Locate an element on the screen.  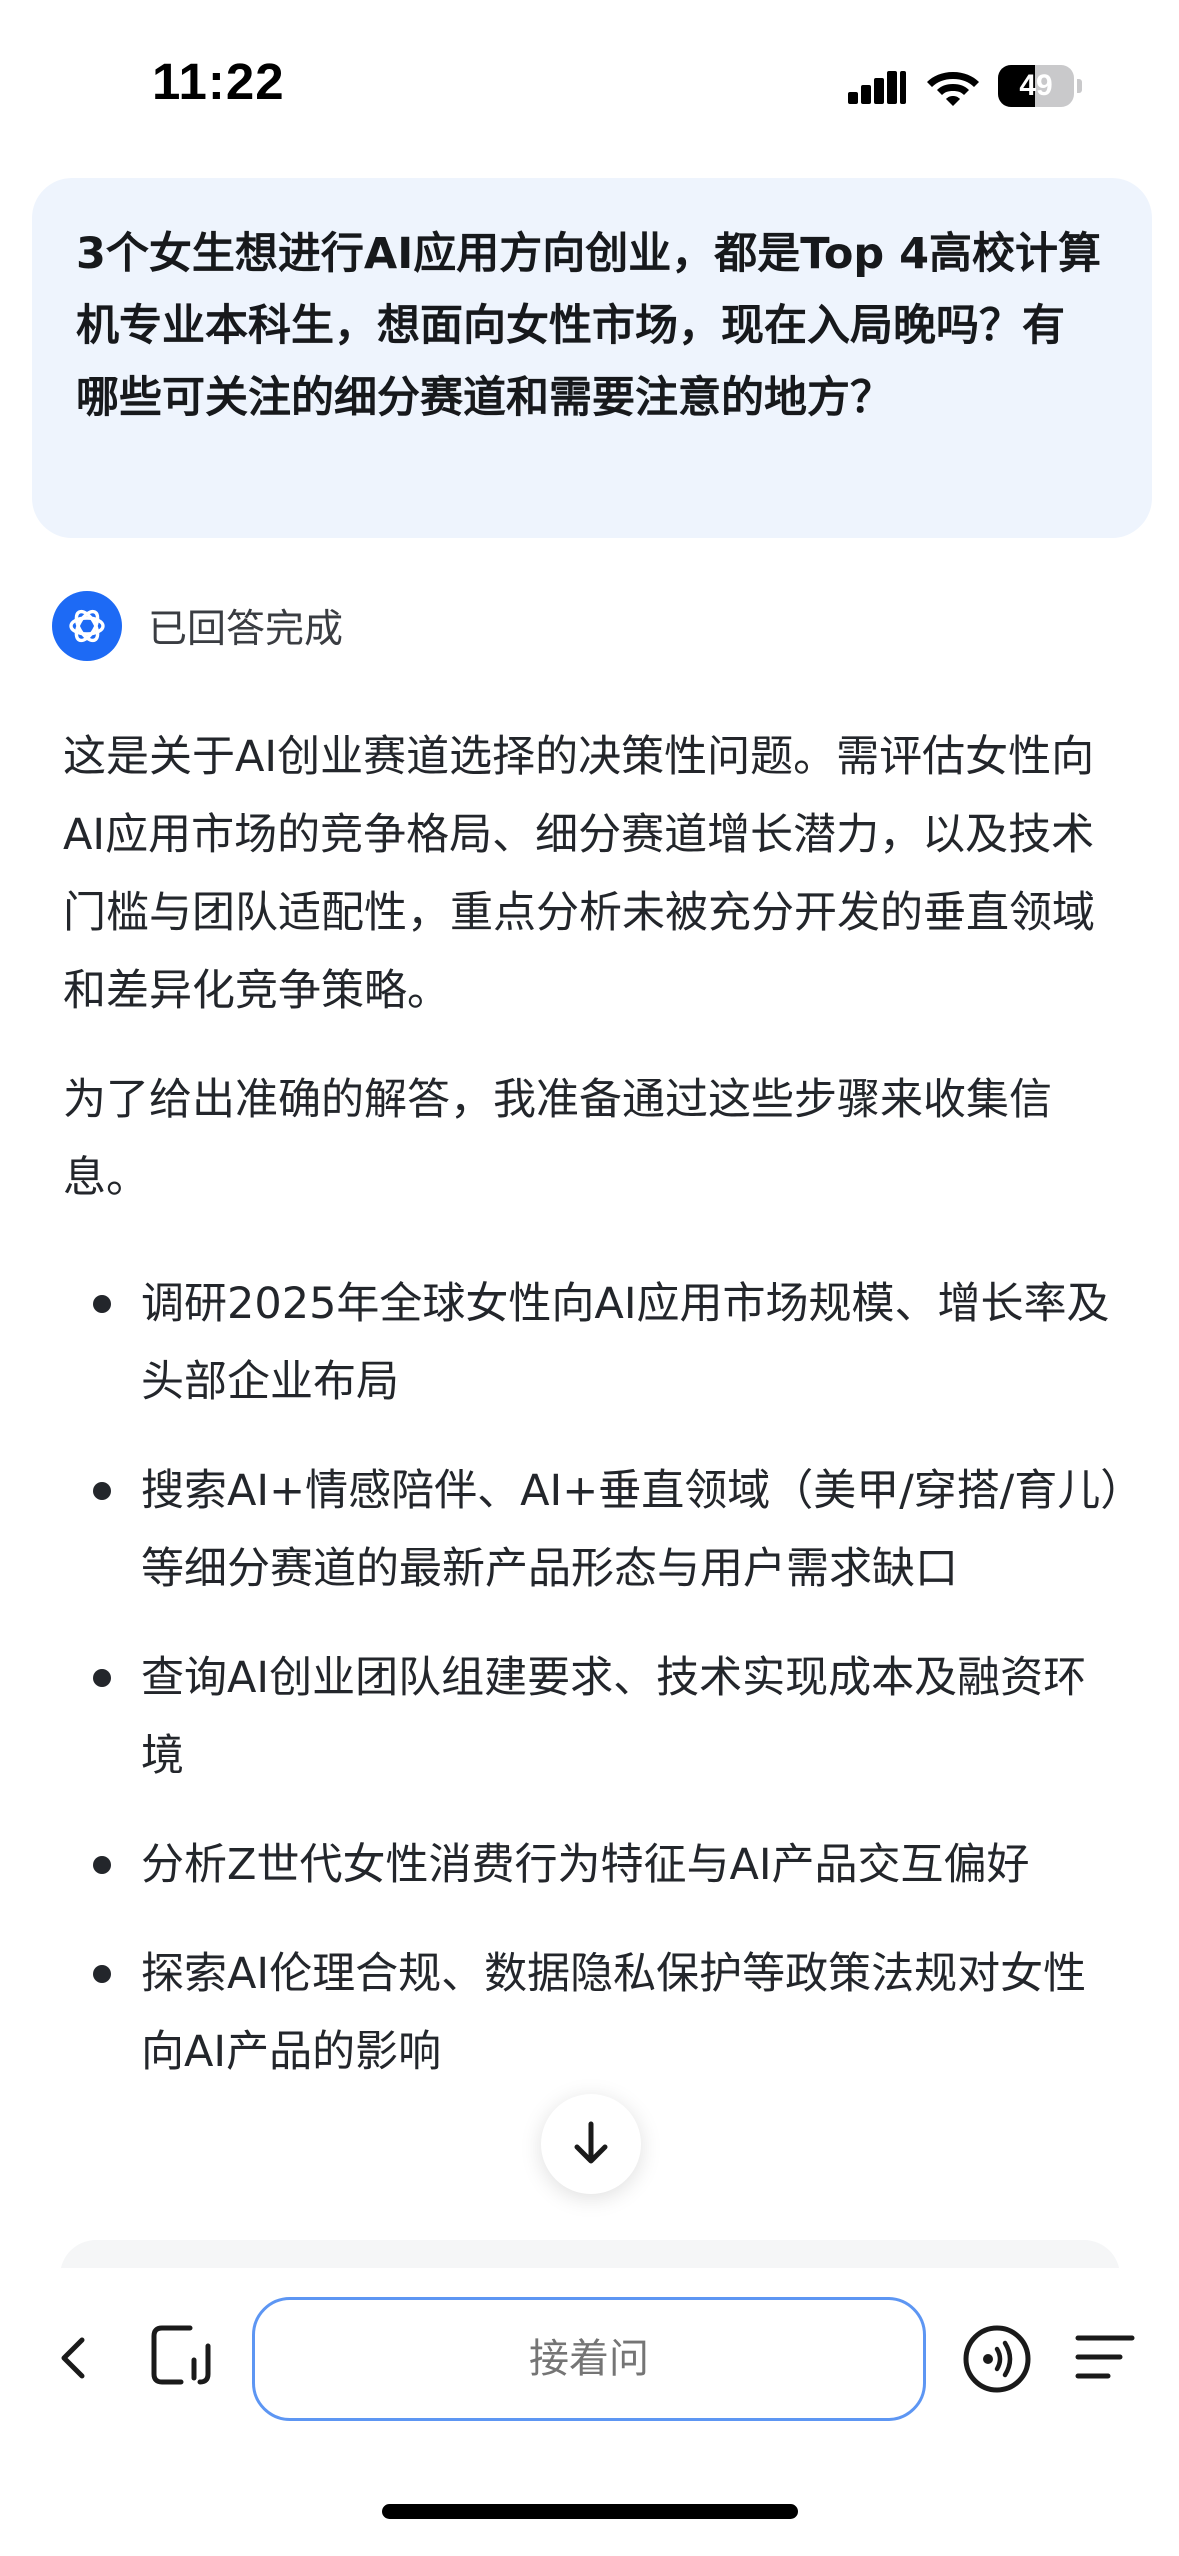
list-item: 探索AI伦理合规、数据隐私保护等政策法规对女性向AI产品的影响 is located at coordinates (593, 2013).